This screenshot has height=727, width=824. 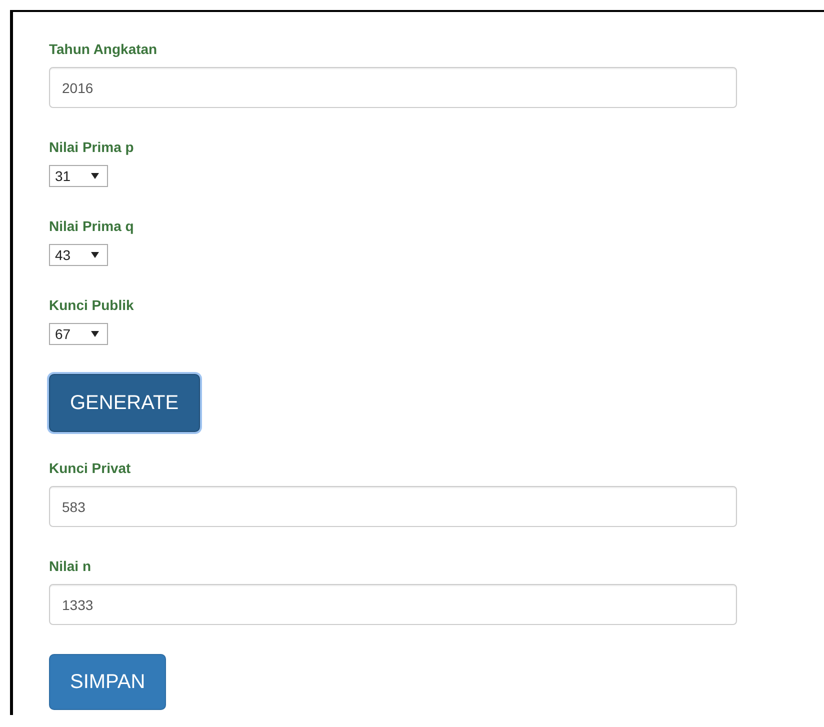 I want to click on generate-button: GENERATE, so click(x=124, y=403).